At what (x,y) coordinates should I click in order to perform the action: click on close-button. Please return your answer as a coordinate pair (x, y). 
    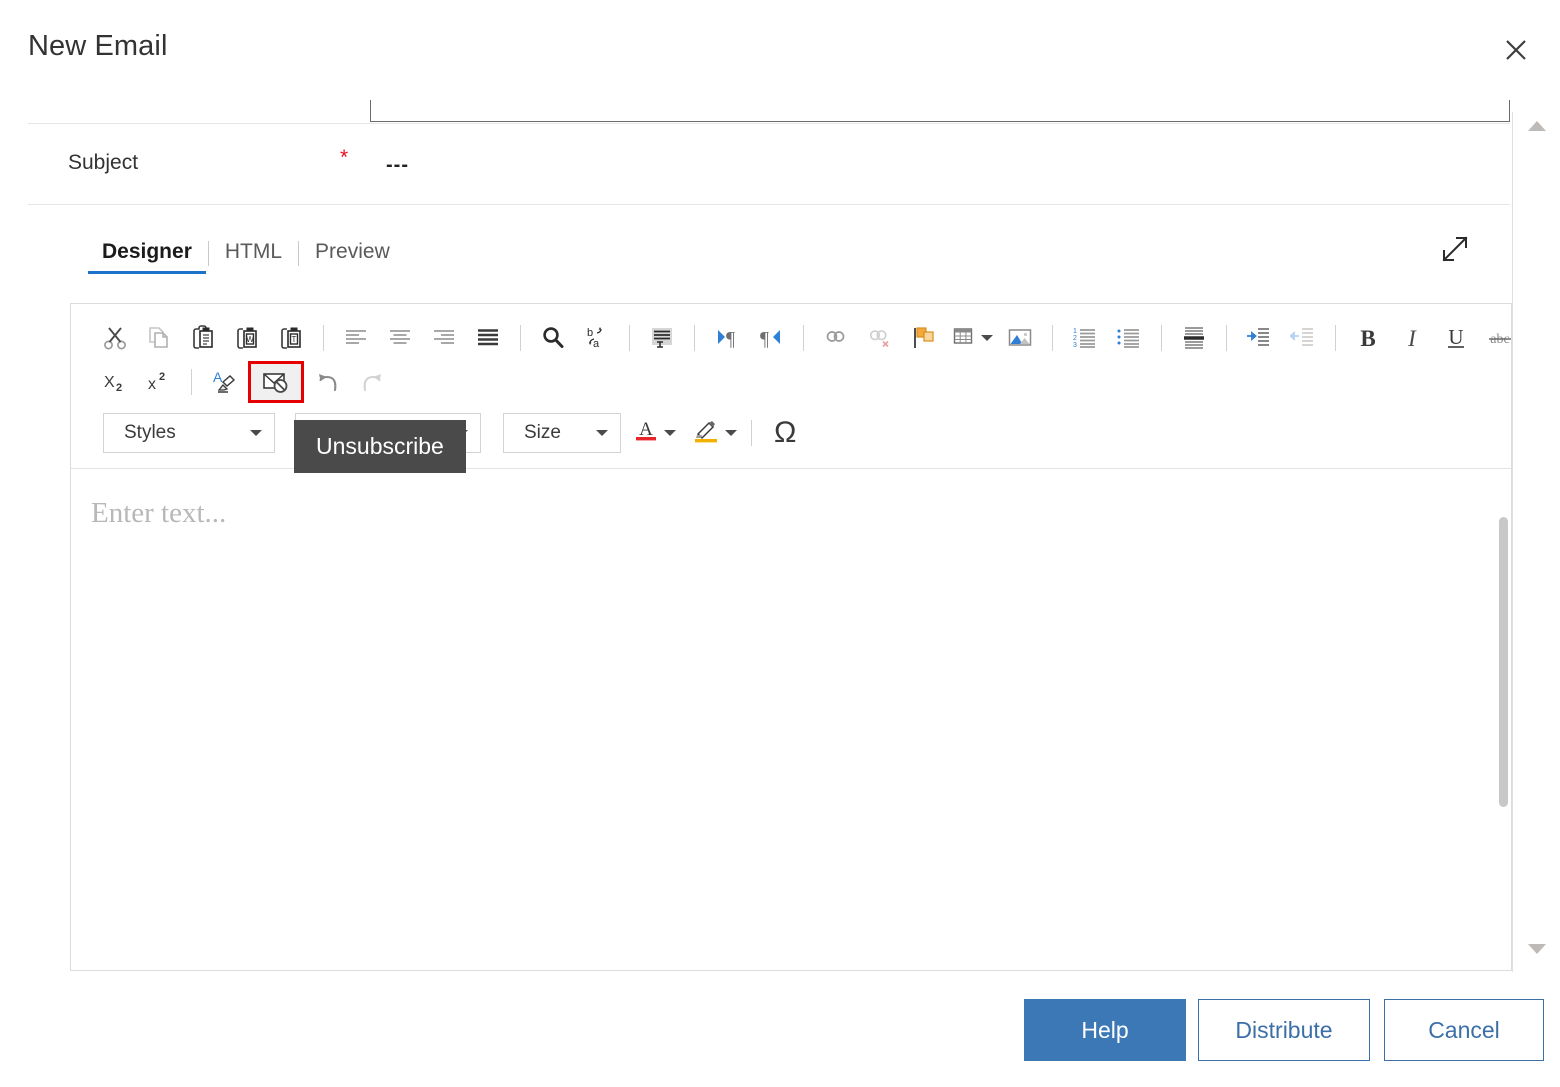
    Looking at the image, I should click on (1516, 50).